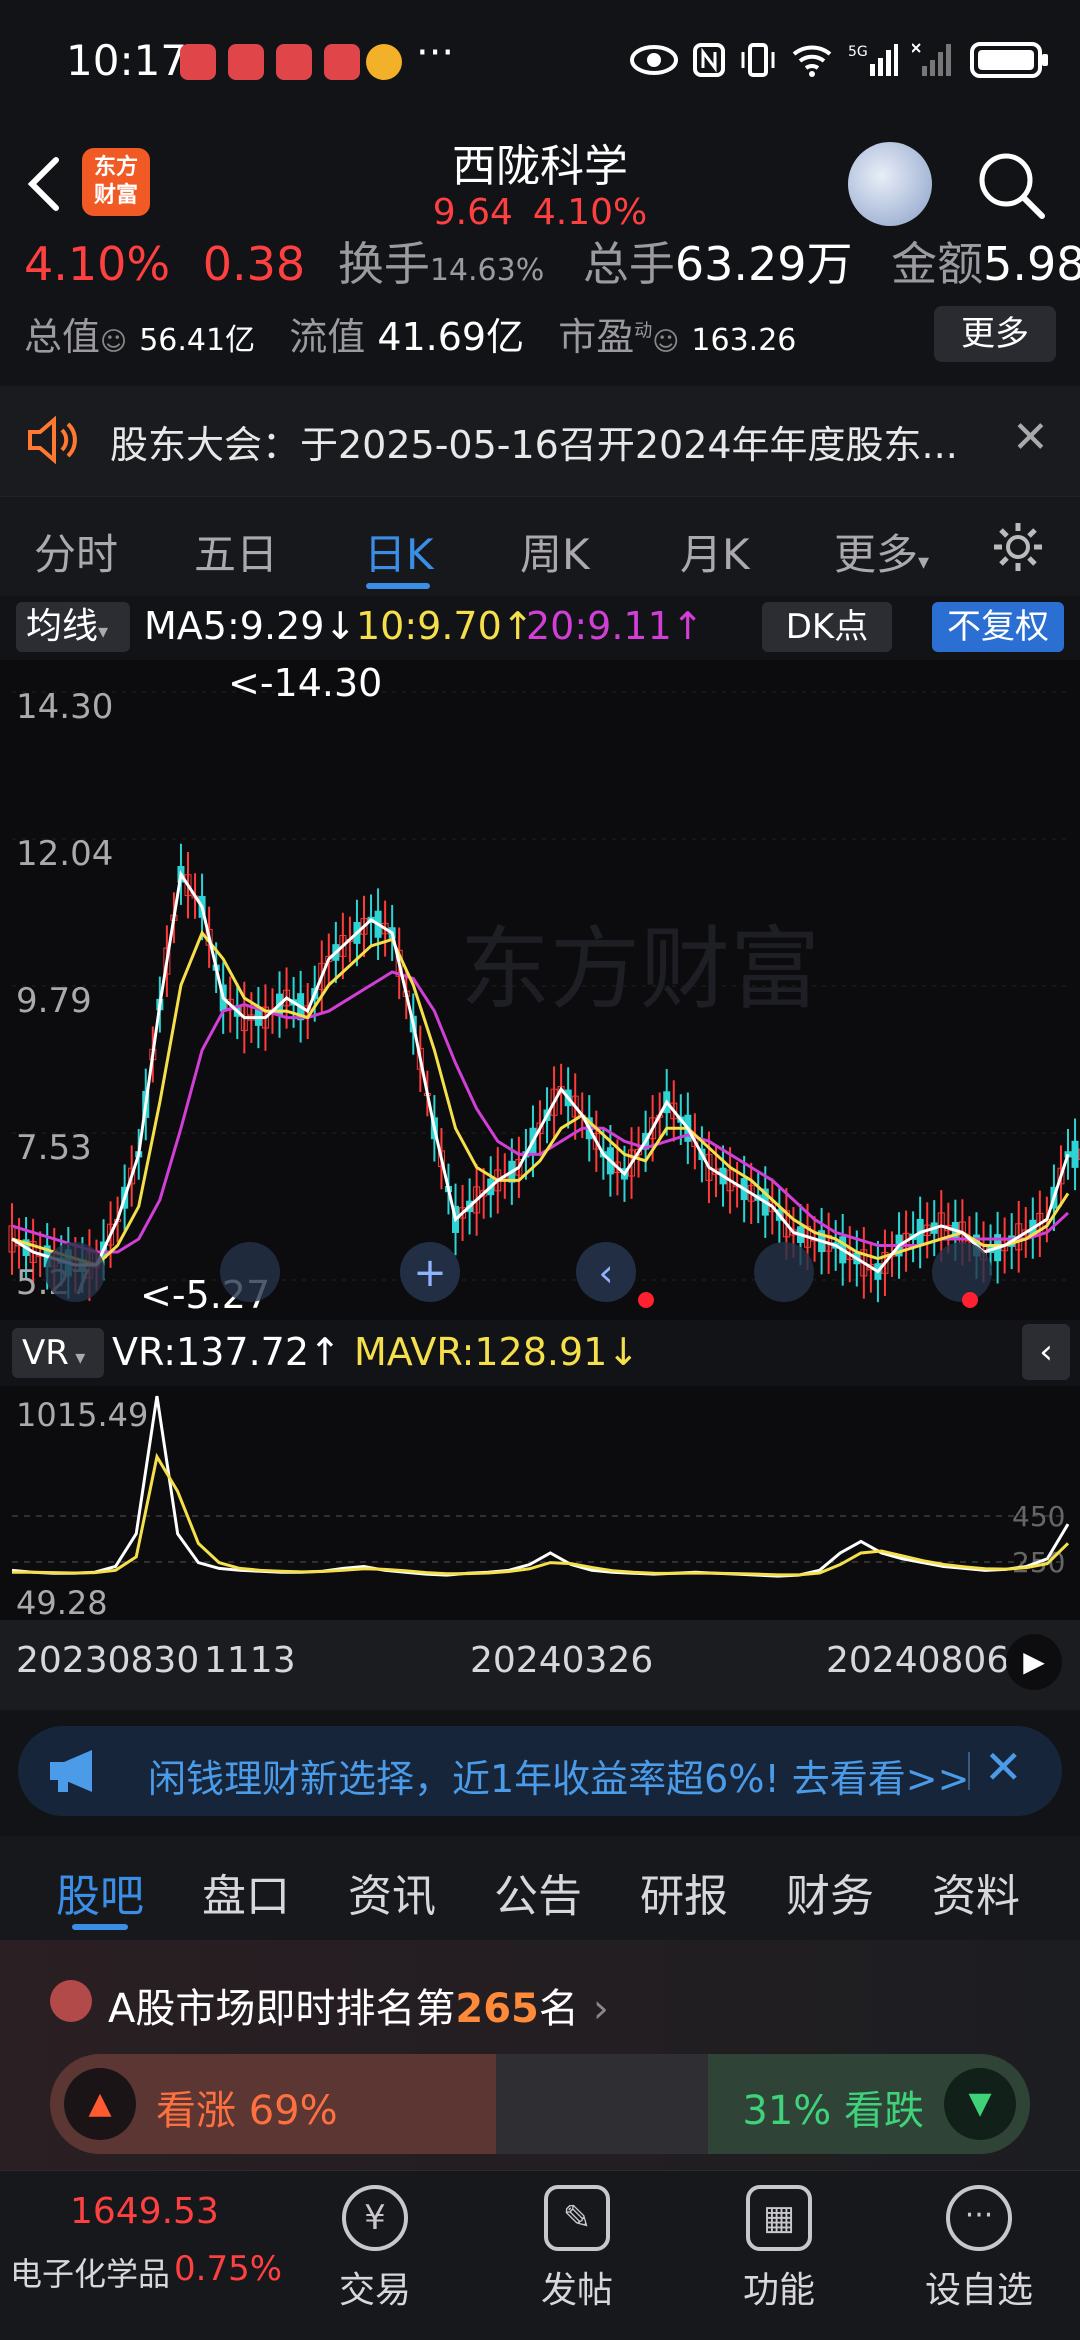  Describe the element at coordinates (76, 551) in the screenshot. I see `tab-intraday: 分时` at that location.